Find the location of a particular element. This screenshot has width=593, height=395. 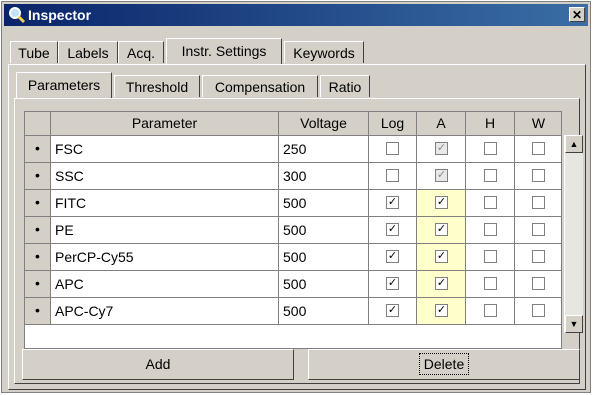

corner-header is located at coordinates (38, 124).